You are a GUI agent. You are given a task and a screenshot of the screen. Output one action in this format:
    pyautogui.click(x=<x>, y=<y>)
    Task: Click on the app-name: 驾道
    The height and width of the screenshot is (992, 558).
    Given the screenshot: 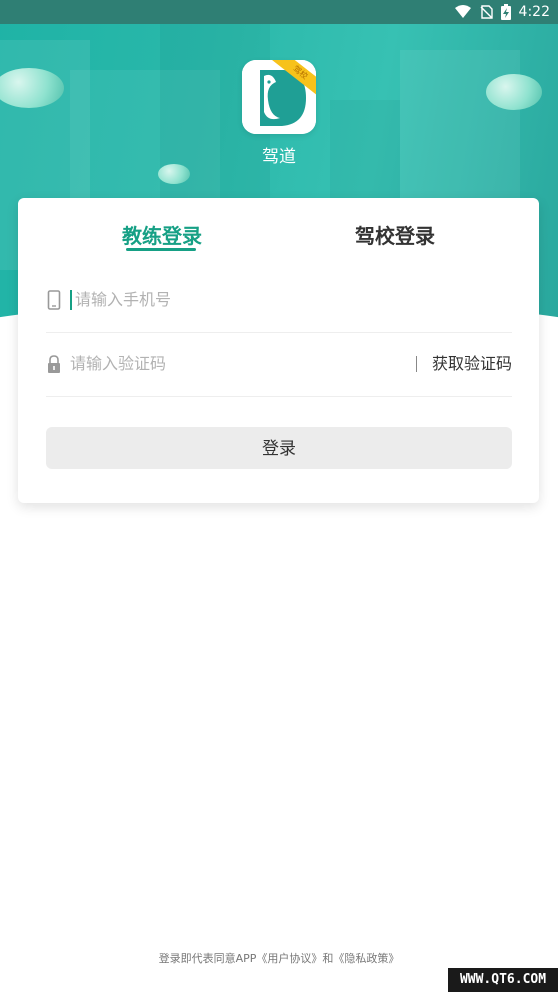 What is the action you would take?
    pyautogui.click(x=279, y=157)
    